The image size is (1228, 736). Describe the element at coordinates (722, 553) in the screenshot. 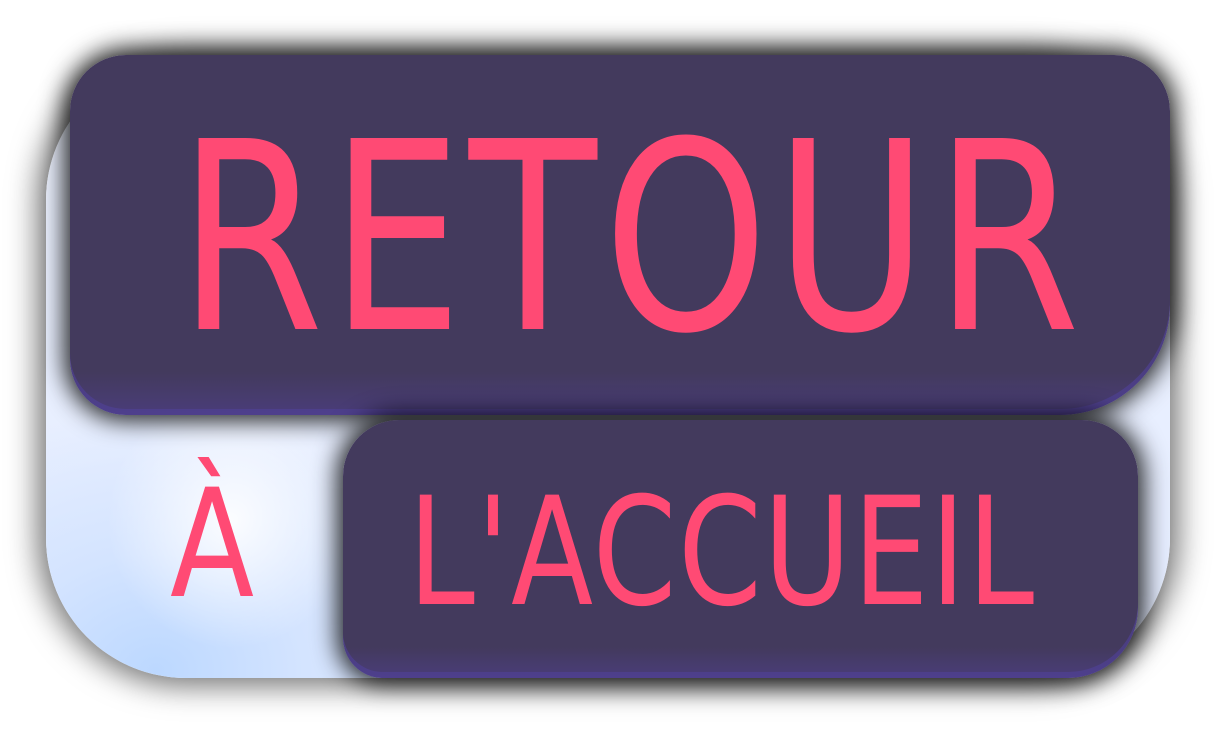

I see `accueil-label: L'ACCUEIL` at that location.